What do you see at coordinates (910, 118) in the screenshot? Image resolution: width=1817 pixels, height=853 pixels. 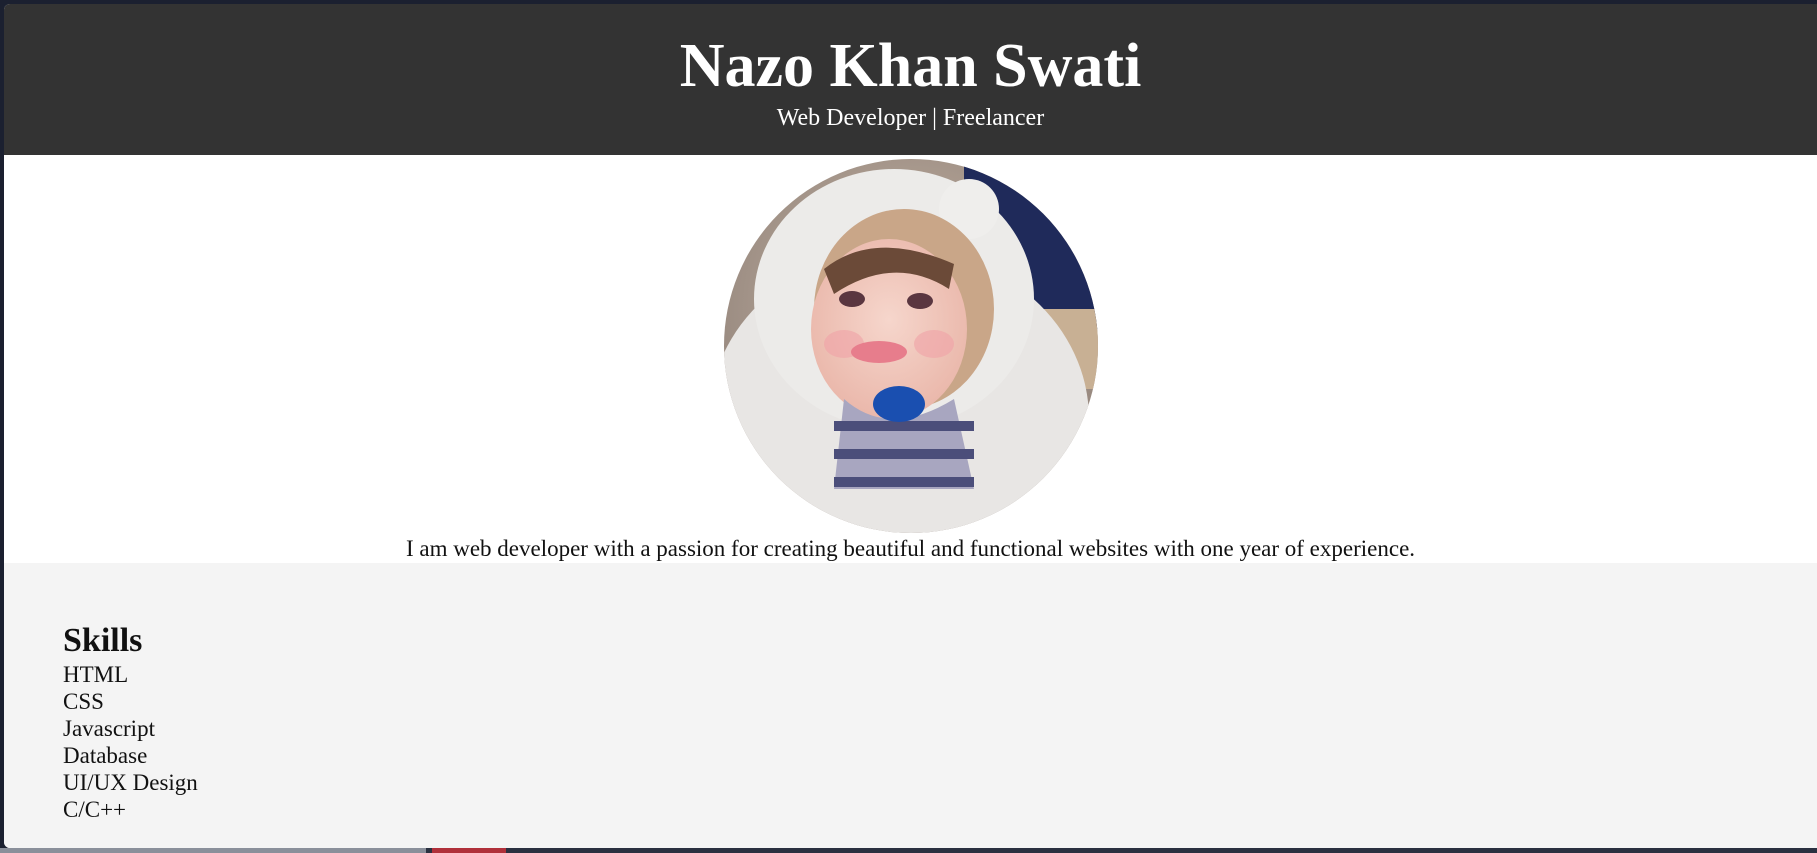 I see `site-subtitle: Web Developer | Freelancer` at bounding box center [910, 118].